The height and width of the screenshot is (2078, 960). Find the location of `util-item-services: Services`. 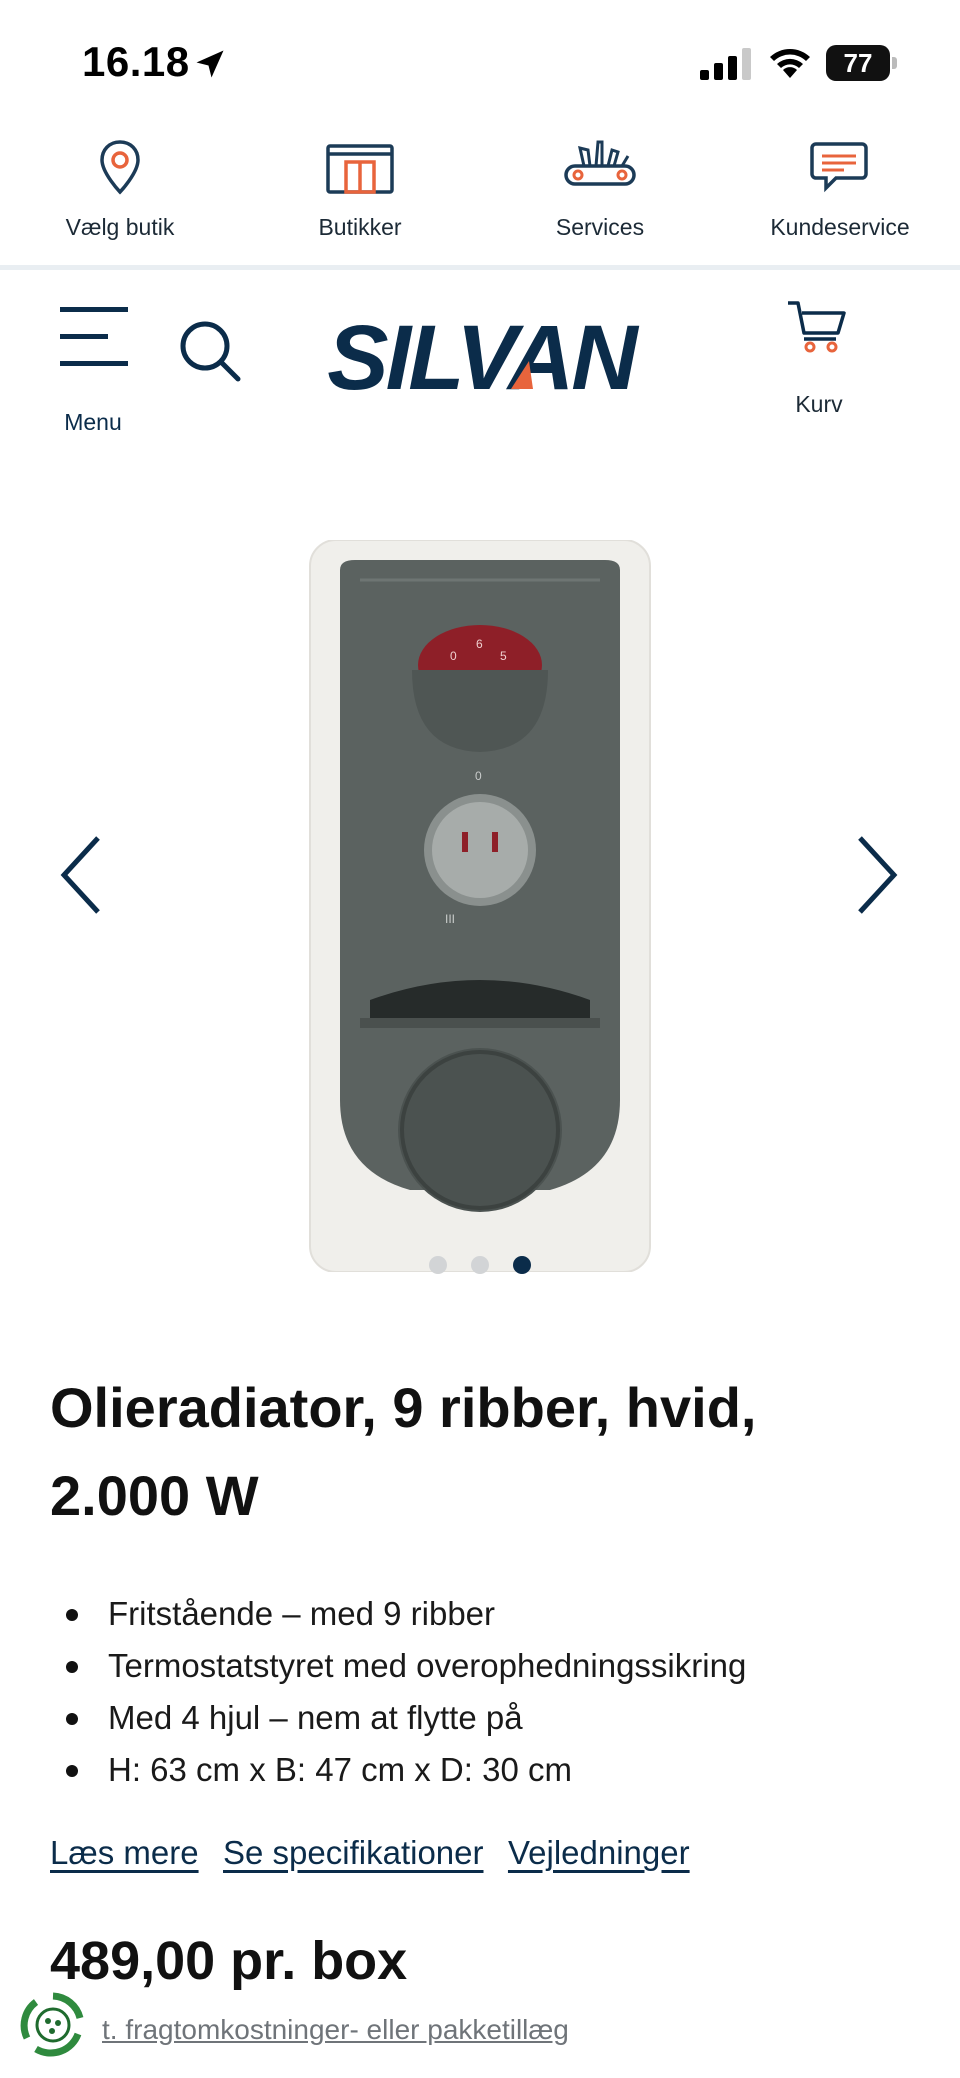

util-item-services: Services is located at coordinates (600, 196).